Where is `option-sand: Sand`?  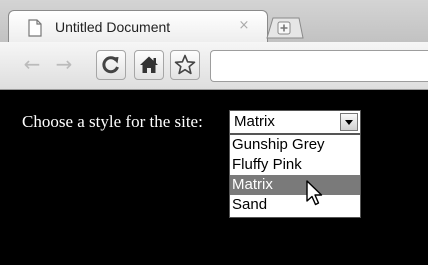 option-sand: Sand is located at coordinates (295, 205).